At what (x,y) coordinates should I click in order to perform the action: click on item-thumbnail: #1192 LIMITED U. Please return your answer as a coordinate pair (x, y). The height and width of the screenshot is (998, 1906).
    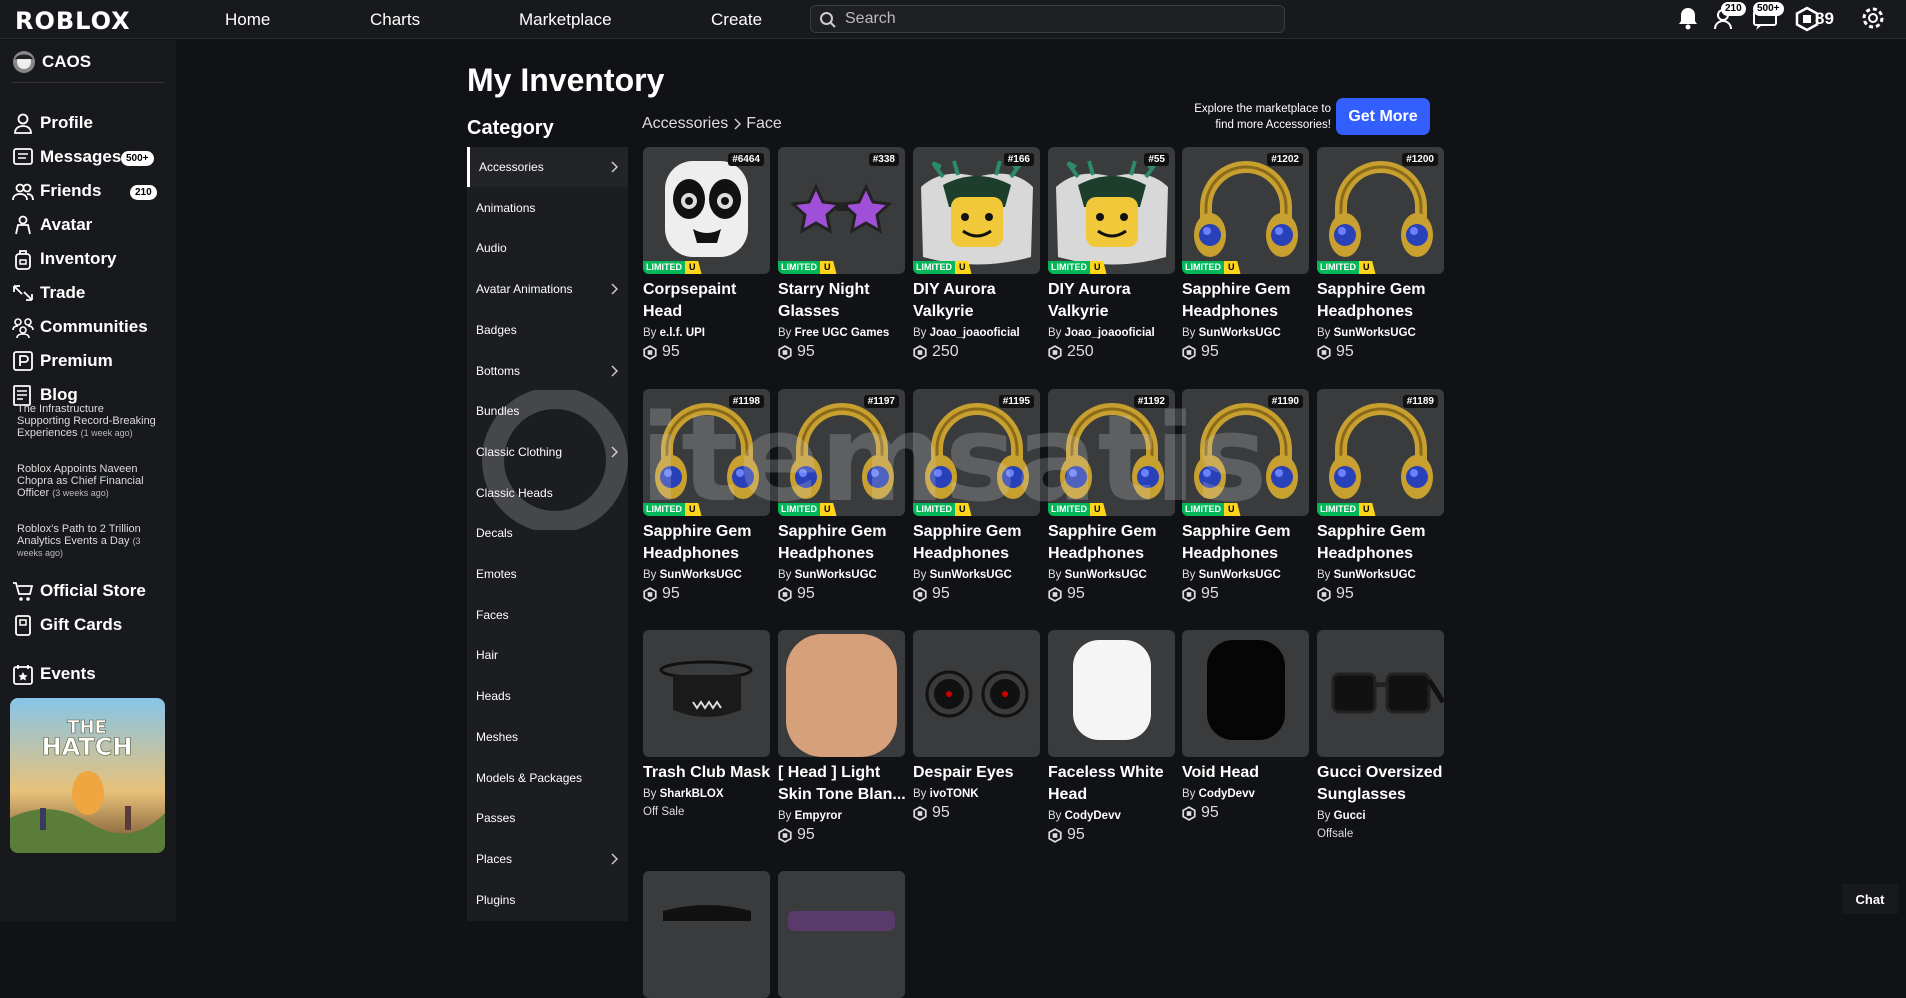
    Looking at the image, I should click on (1111, 452).